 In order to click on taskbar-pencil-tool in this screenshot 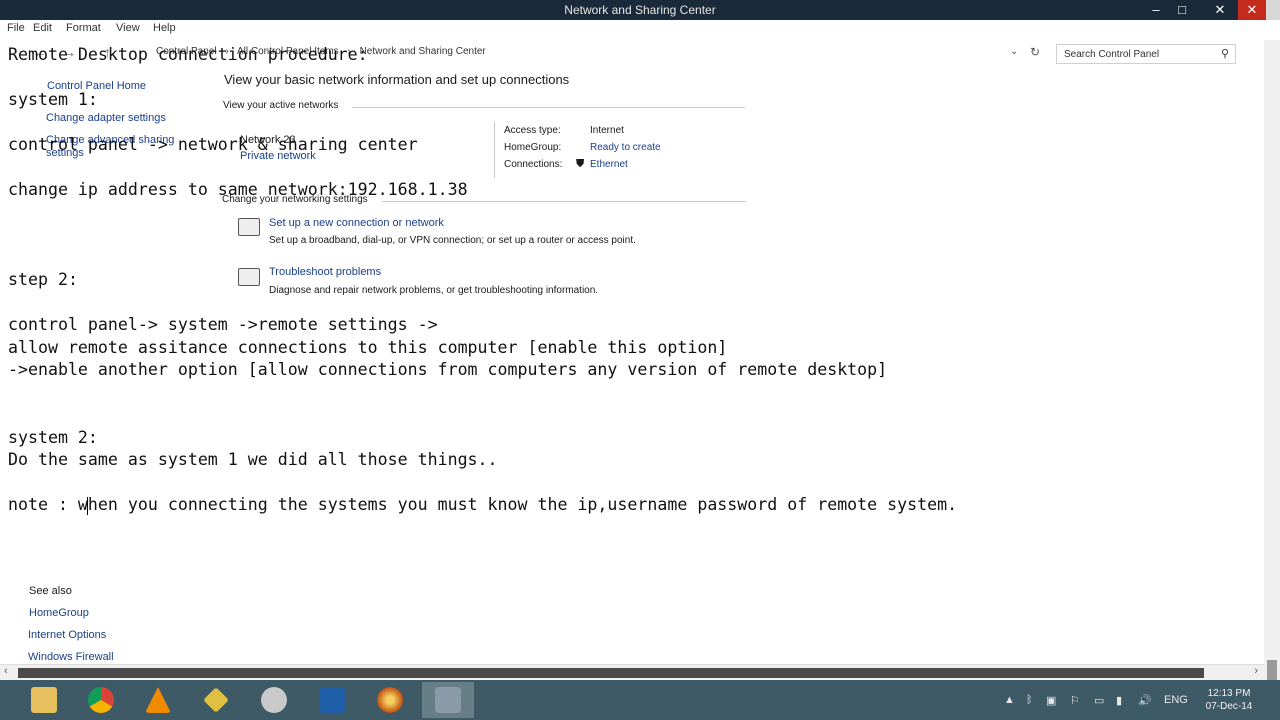, I will do `click(216, 700)`.